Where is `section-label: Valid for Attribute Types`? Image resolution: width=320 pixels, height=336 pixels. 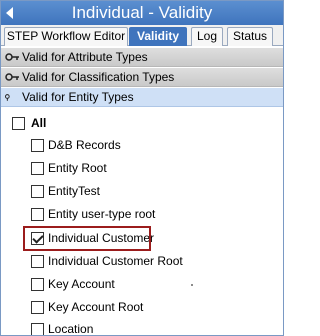 section-label: Valid for Attribute Types is located at coordinates (85, 57).